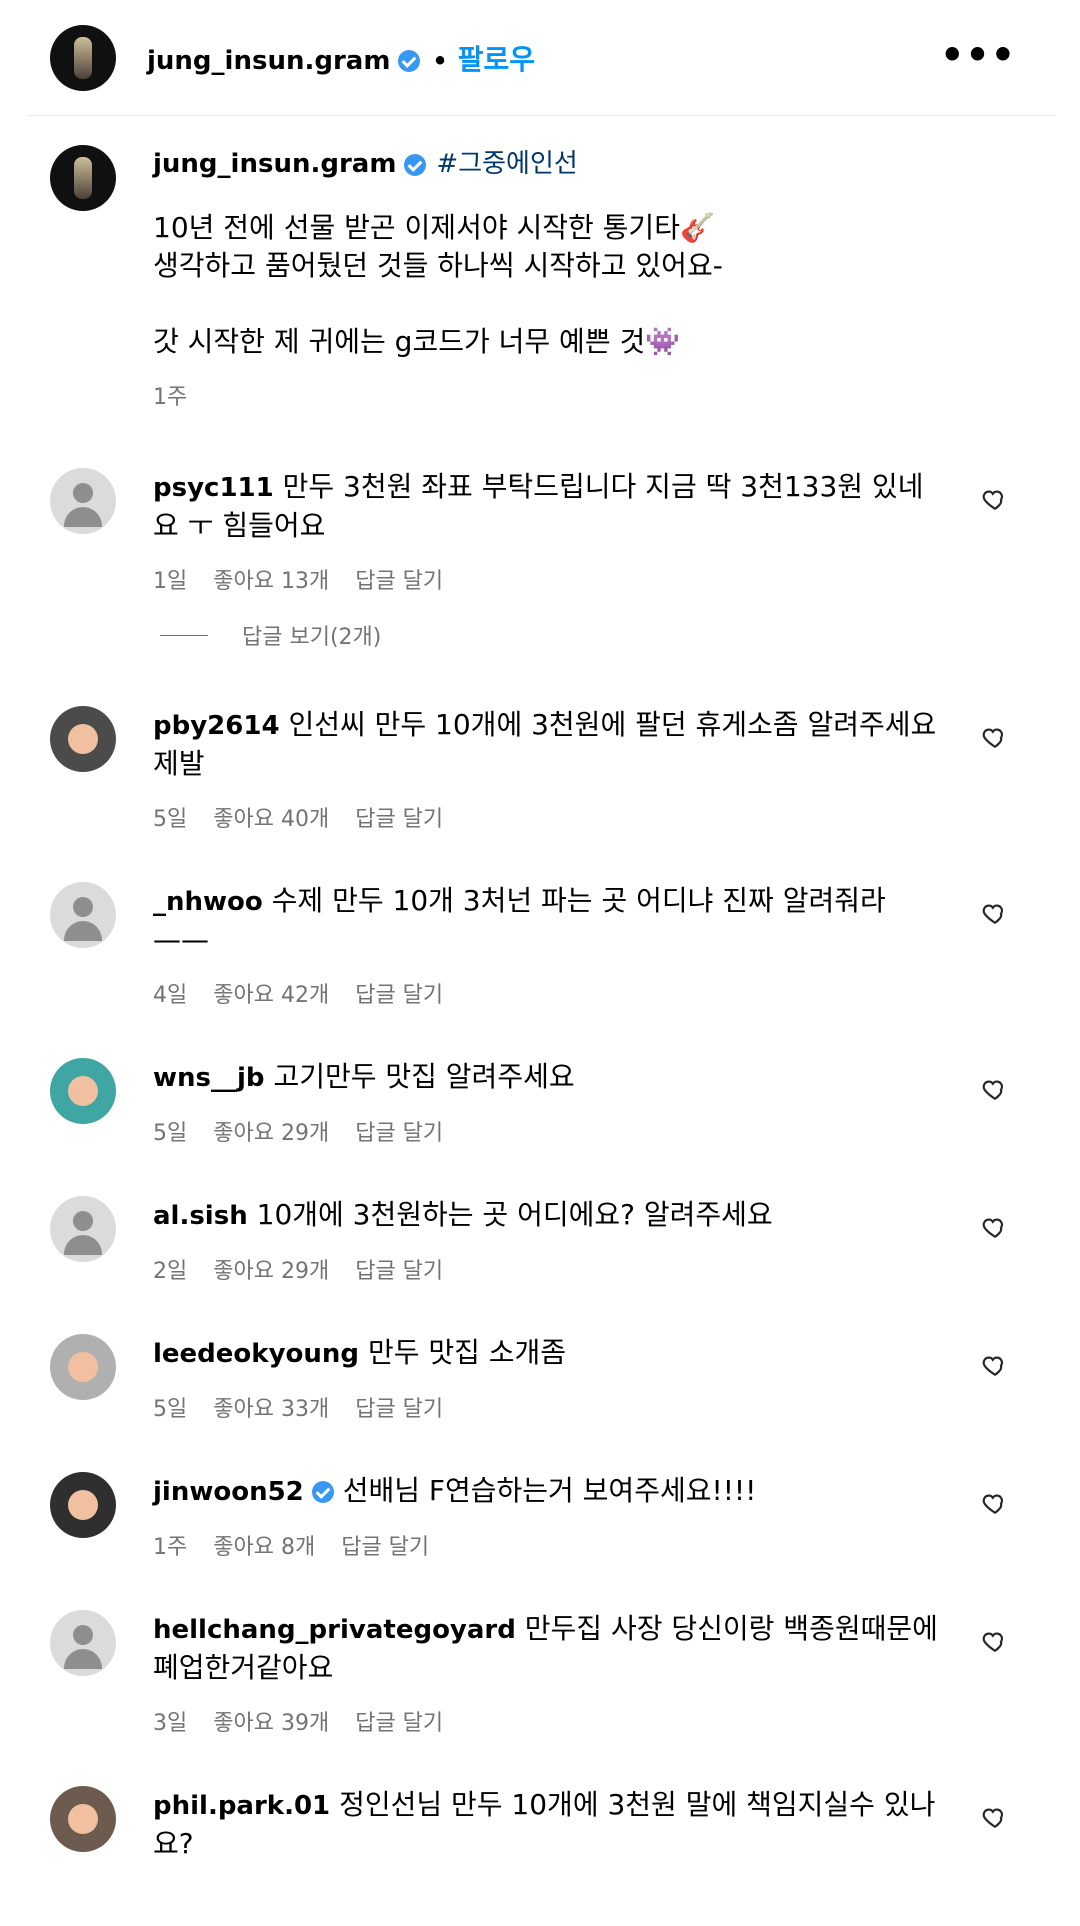  What do you see at coordinates (208, 902) in the screenshot?
I see `comment-username: _nhwoo` at bounding box center [208, 902].